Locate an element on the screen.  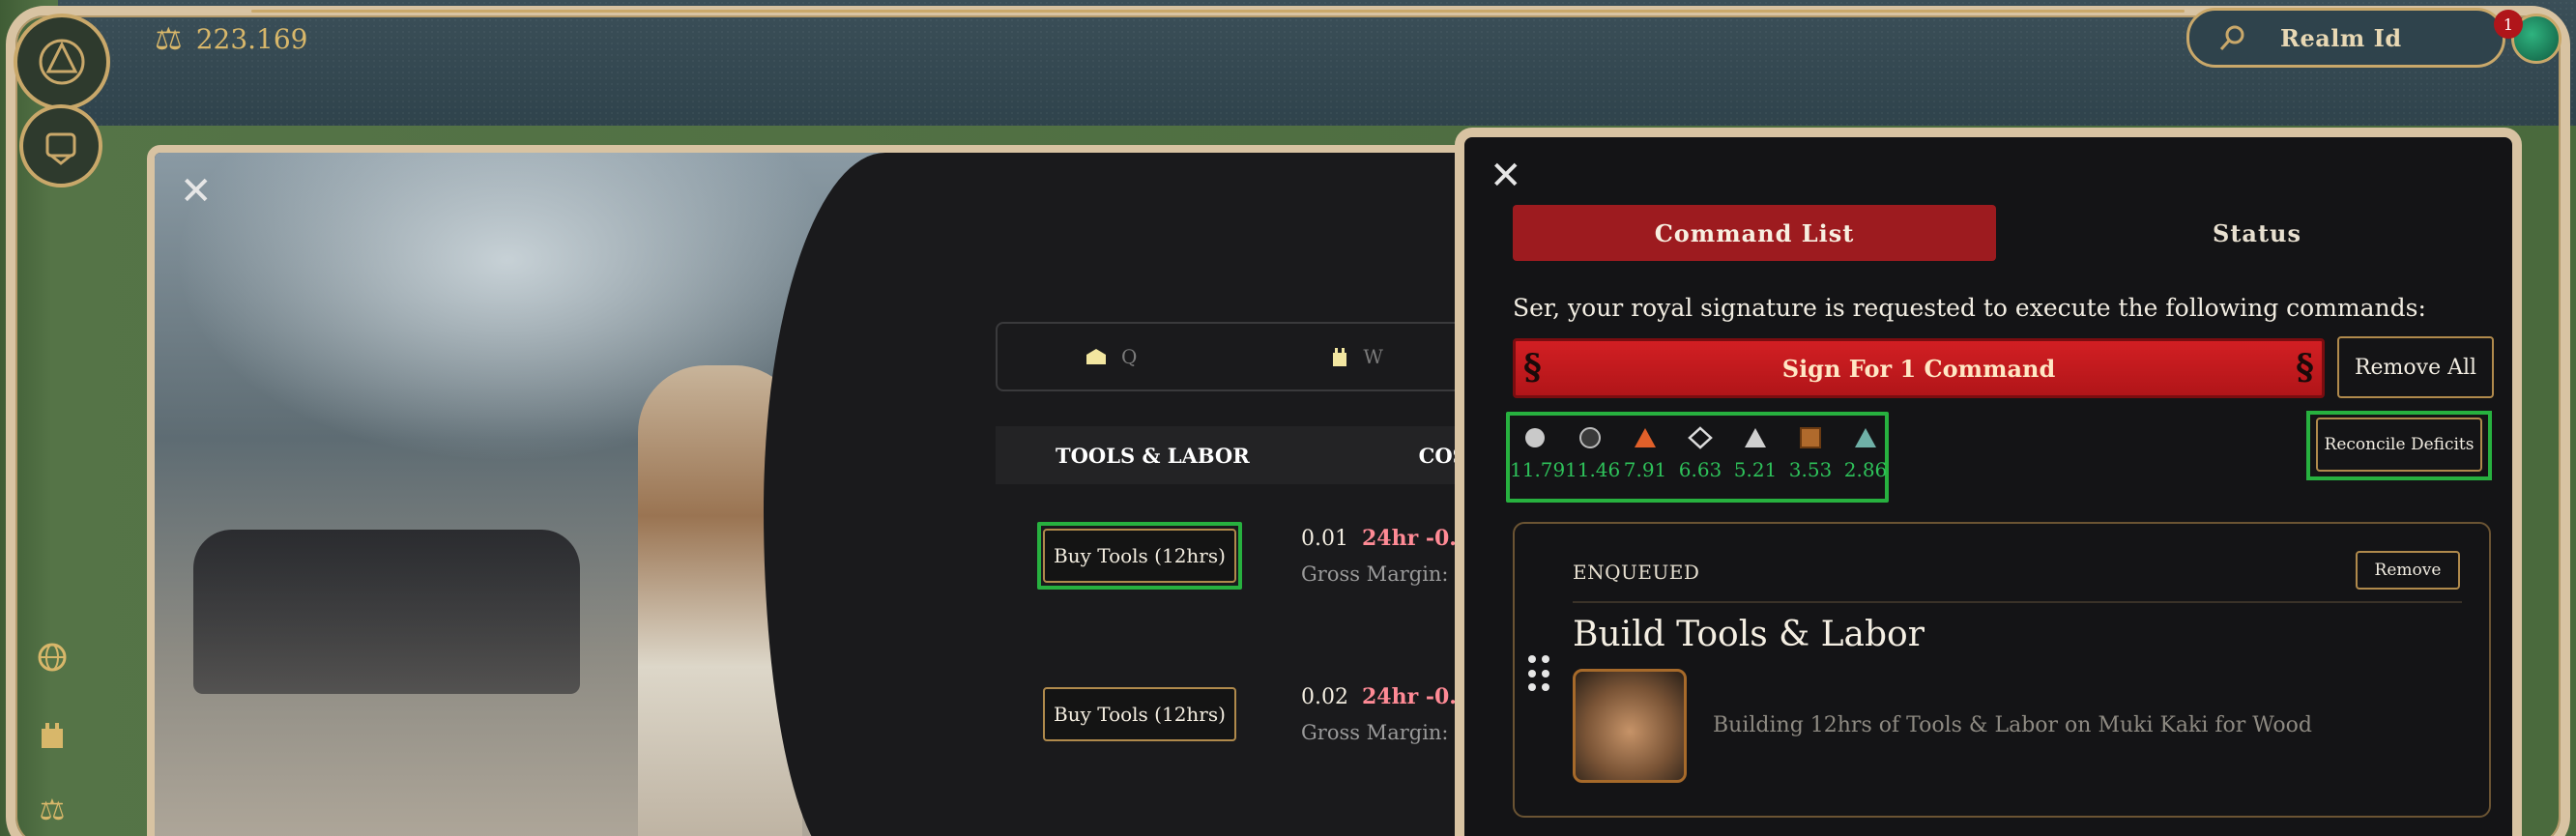
tab-w-label: W is located at coordinates (1373, 357).